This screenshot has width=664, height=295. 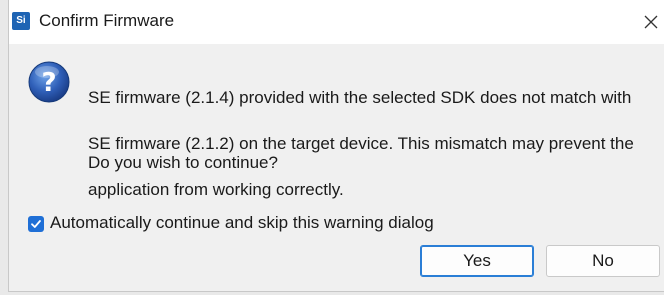 I want to click on close-button, so click(x=651, y=21).